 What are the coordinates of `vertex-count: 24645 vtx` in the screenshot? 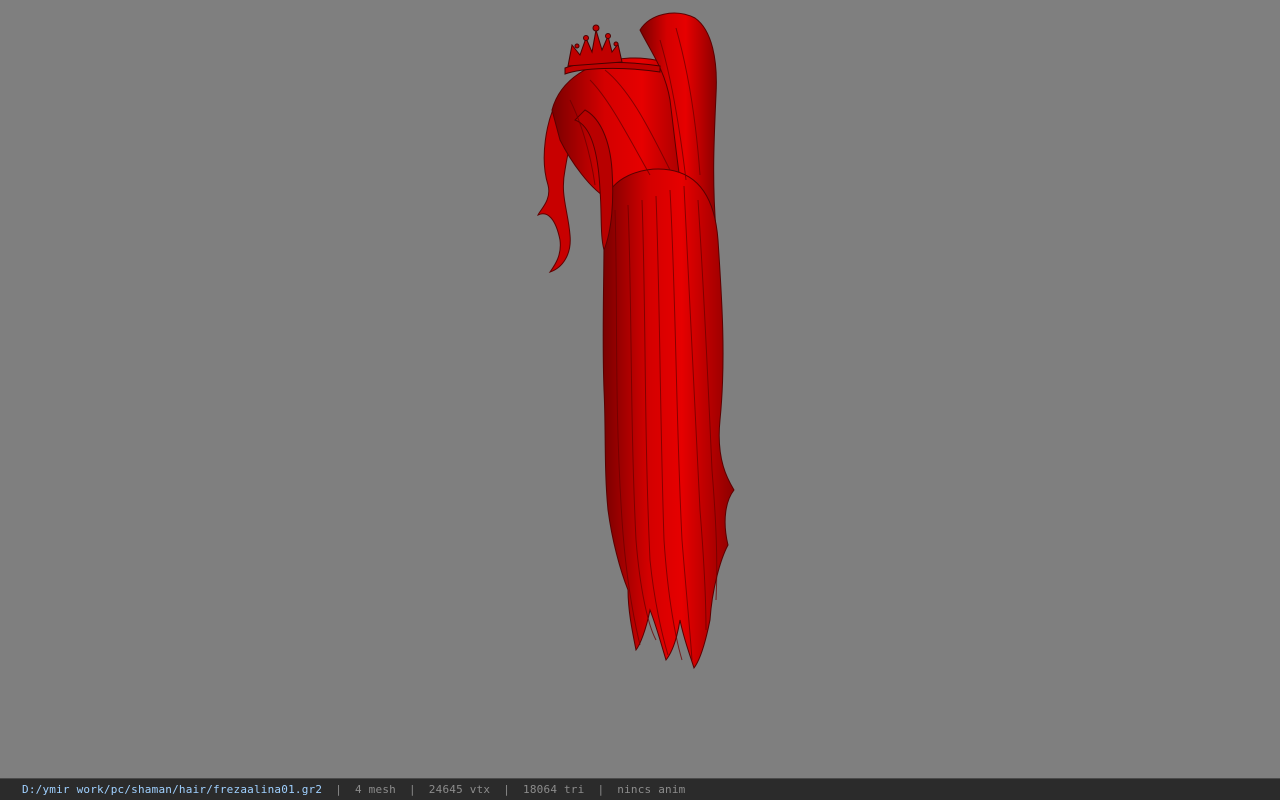 It's located at (459, 789).